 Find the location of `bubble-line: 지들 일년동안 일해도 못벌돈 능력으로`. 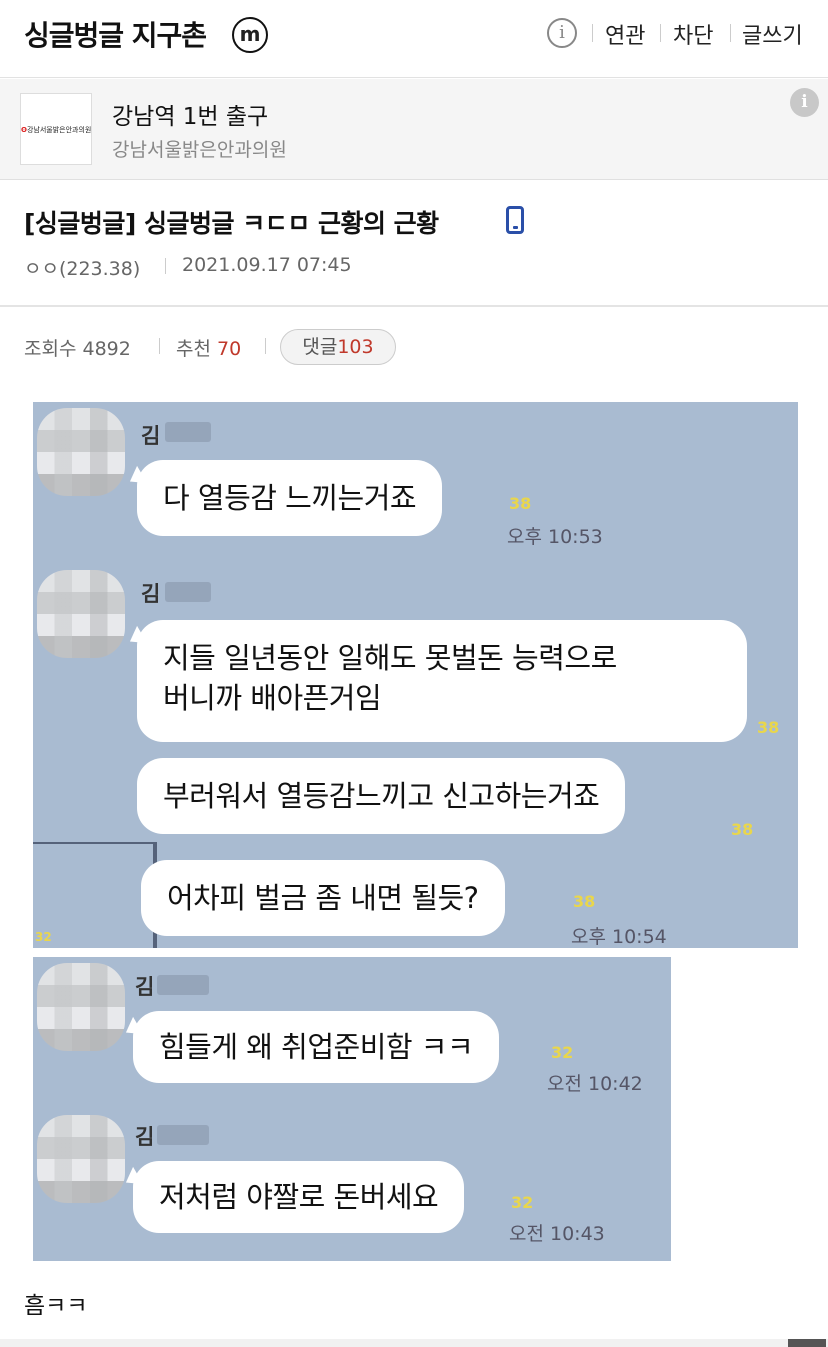

bubble-line: 지들 일년동안 일해도 못벌돈 능력으로 is located at coordinates (390, 658).